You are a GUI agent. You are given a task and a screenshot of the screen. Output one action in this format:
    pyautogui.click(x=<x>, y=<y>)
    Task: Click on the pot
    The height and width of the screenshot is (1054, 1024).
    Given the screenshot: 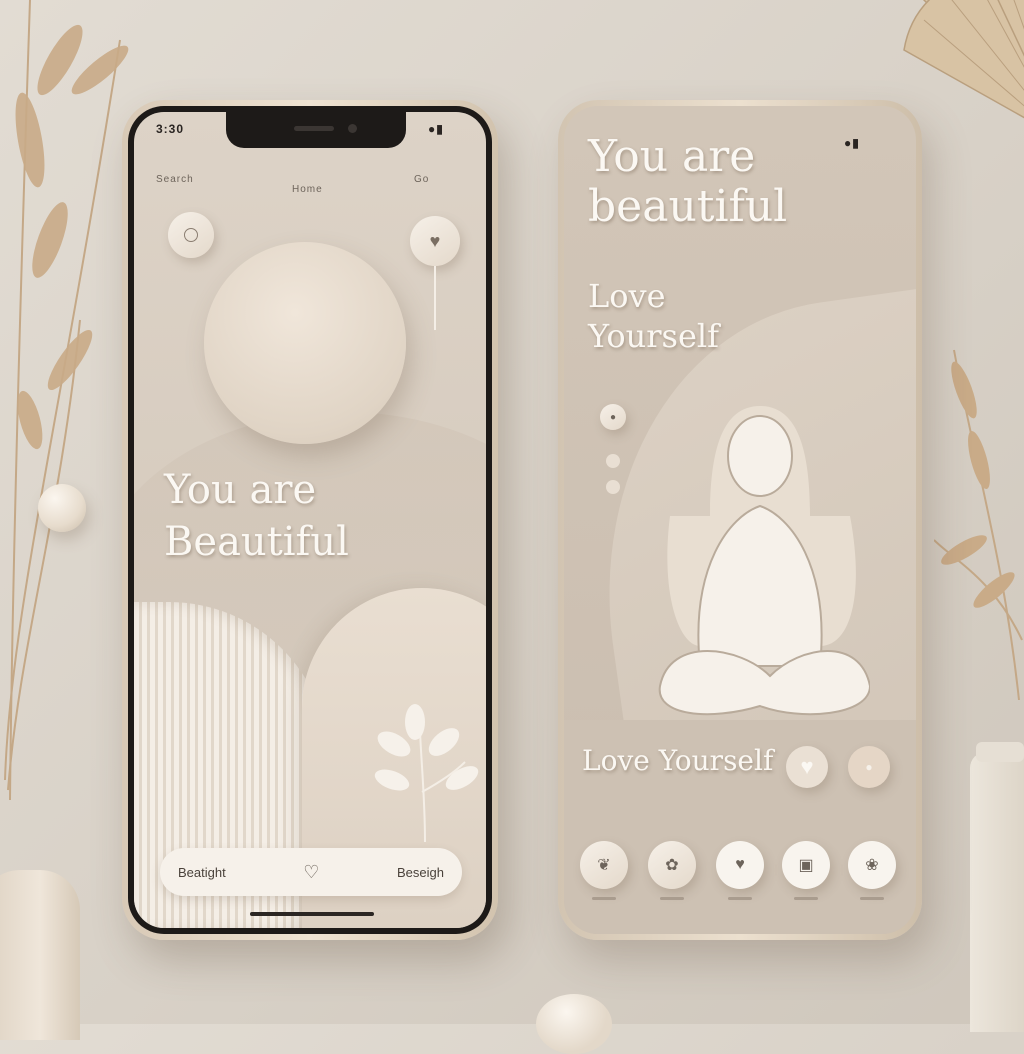 What is the action you would take?
    pyautogui.click(x=40, y=955)
    